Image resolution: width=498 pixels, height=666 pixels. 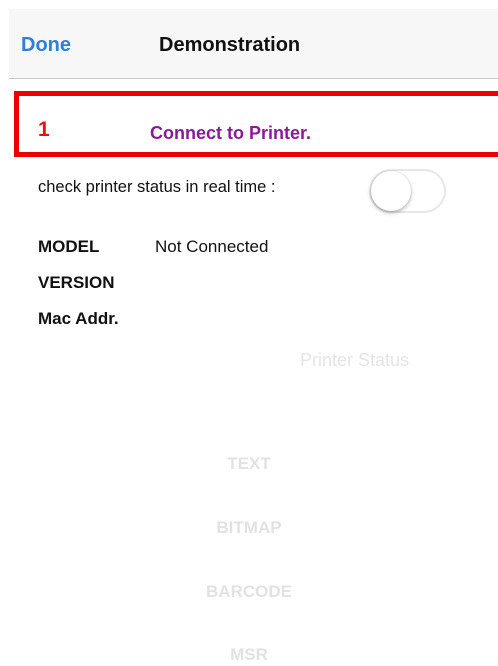 What do you see at coordinates (212, 246) in the screenshot?
I see `model-value: Not Connected` at bounding box center [212, 246].